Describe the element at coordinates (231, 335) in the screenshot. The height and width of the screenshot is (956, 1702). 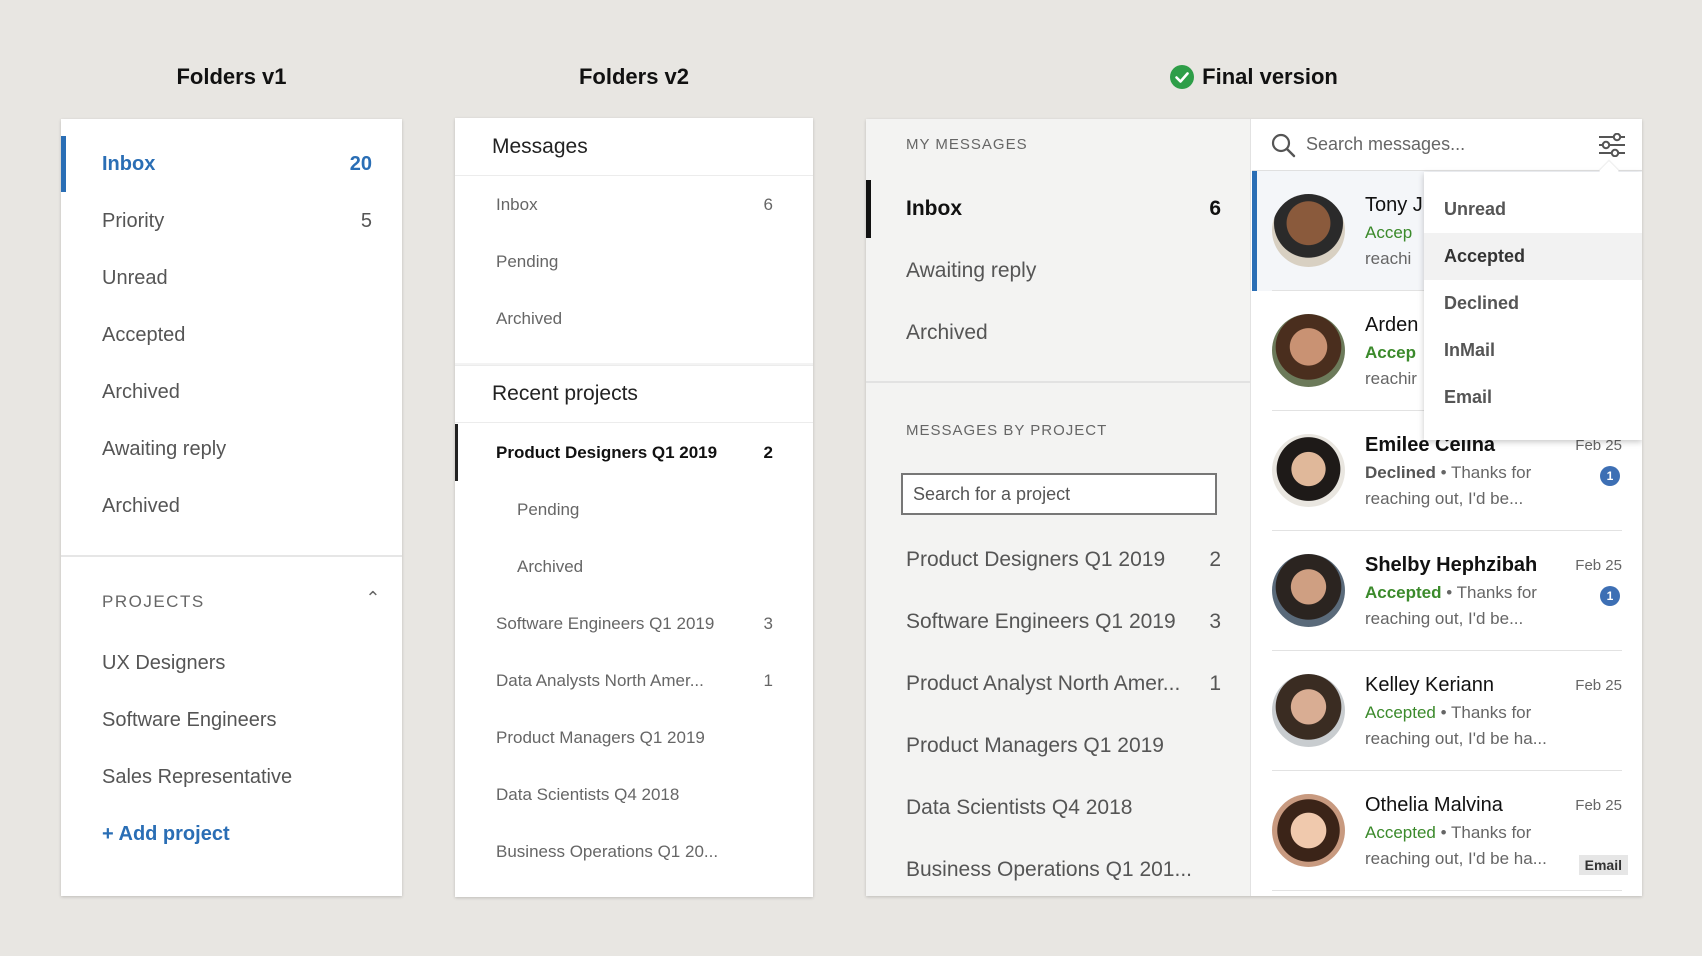
I see `v1-folder-accepted: Accepted` at that location.